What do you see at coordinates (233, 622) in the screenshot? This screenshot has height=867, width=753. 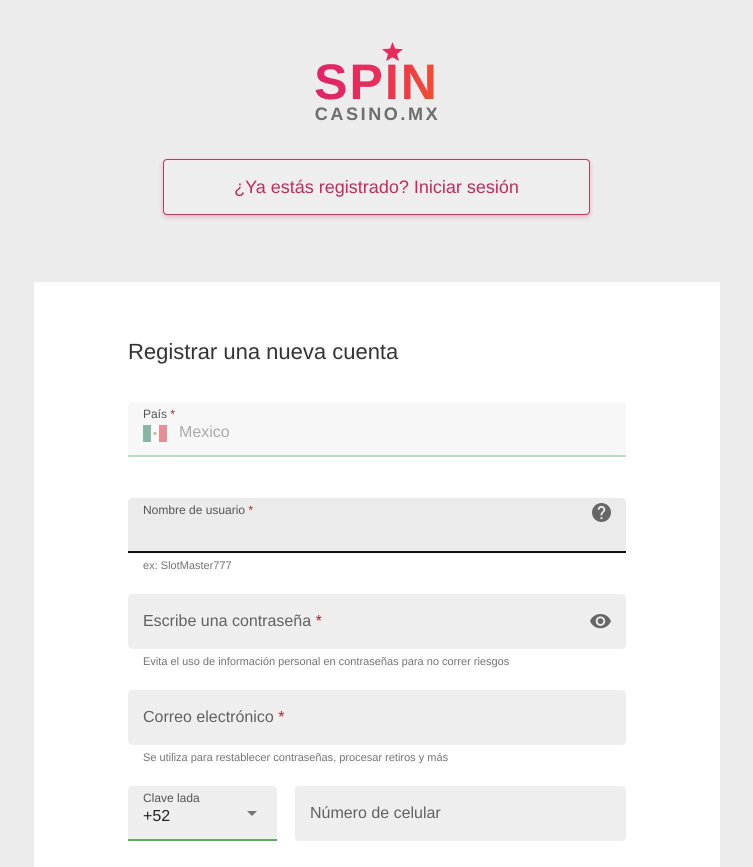 I see `field-label: Escribe una contraseña *` at bounding box center [233, 622].